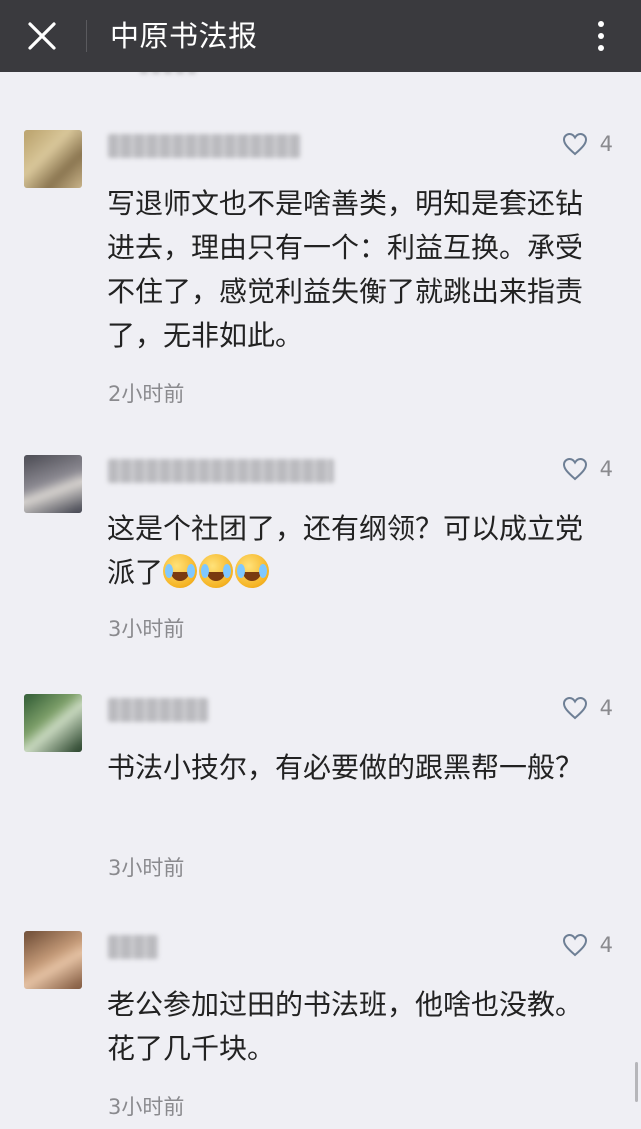  I want to click on previous-comment-remnant, so click(170, 73).